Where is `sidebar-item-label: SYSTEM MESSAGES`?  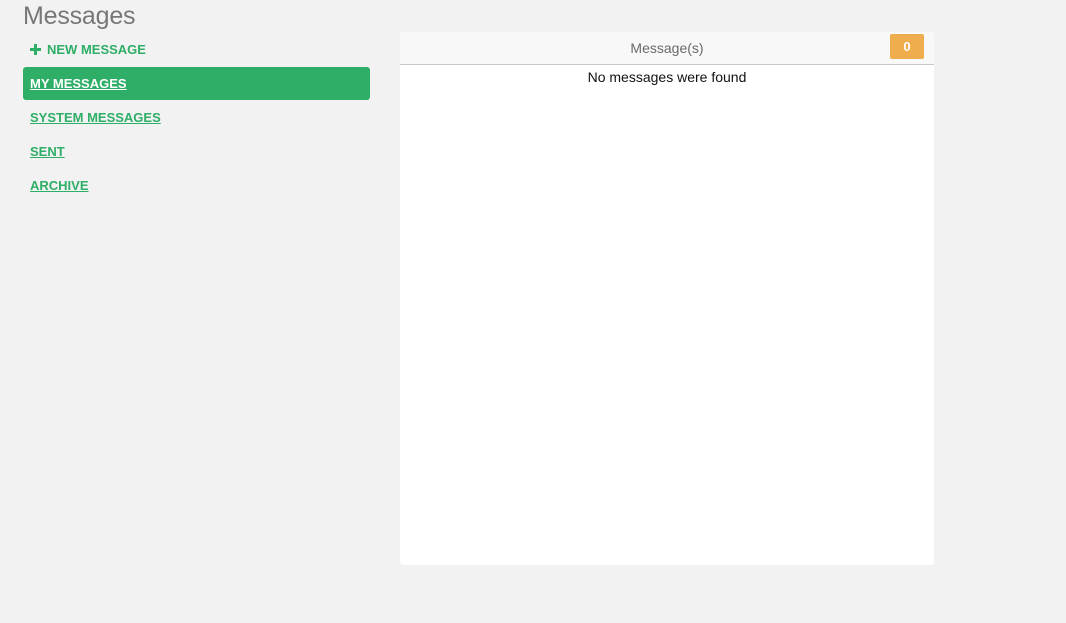 sidebar-item-label: SYSTEM MESSAGES is located at coordinates (95, 117).